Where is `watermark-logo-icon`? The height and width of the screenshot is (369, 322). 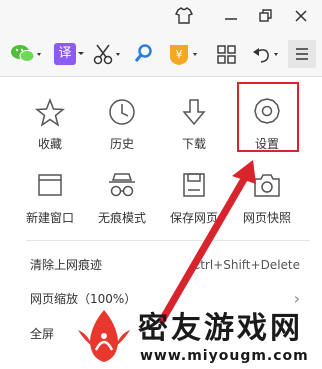 watermark-logo-icon is located at coordinates (104, 336).